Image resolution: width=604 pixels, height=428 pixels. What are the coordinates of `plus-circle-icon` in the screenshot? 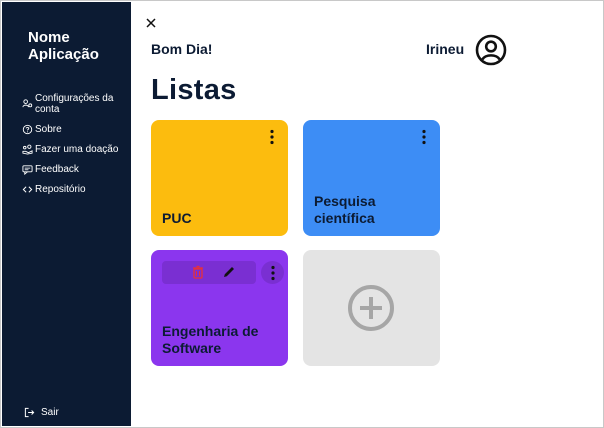 It's located at (371, 308).